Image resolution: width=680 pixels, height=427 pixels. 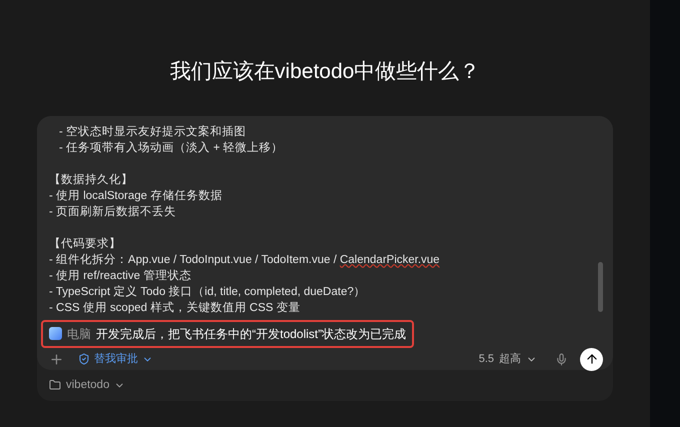 What do you see at coordinates (136, 196) in the screenshot?
I see `prompt-line: - 使用 localStorage 存储任务数据` at bounding box center [136, 196].